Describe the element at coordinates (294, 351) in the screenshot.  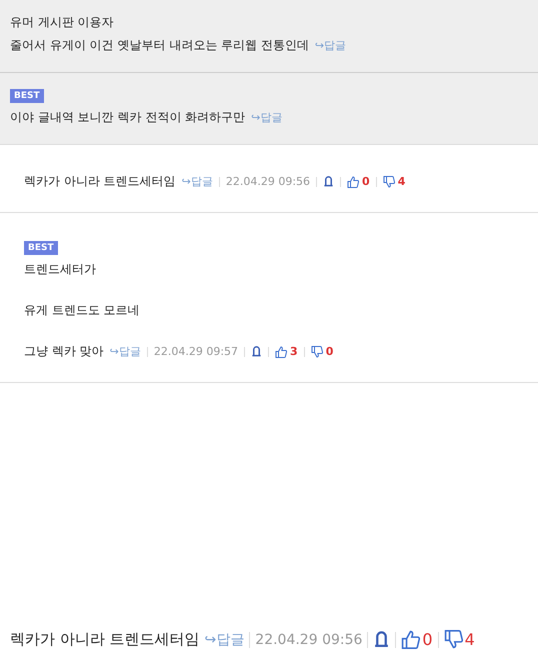
I see `like-count: 3` at that location.